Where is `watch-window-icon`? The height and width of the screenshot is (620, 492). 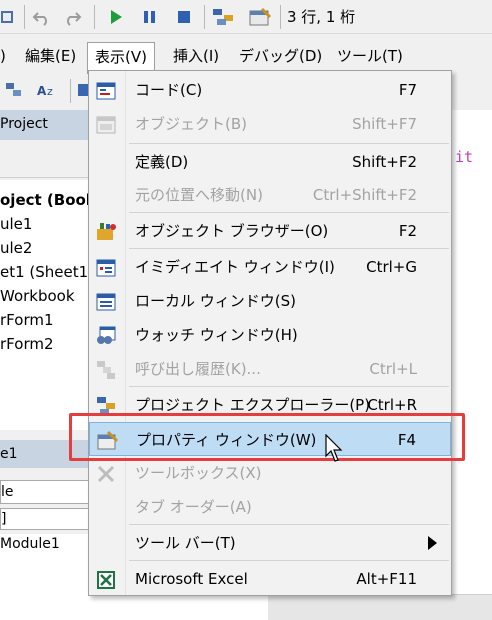
watch-window-icon is located at coordinates (106, 335).